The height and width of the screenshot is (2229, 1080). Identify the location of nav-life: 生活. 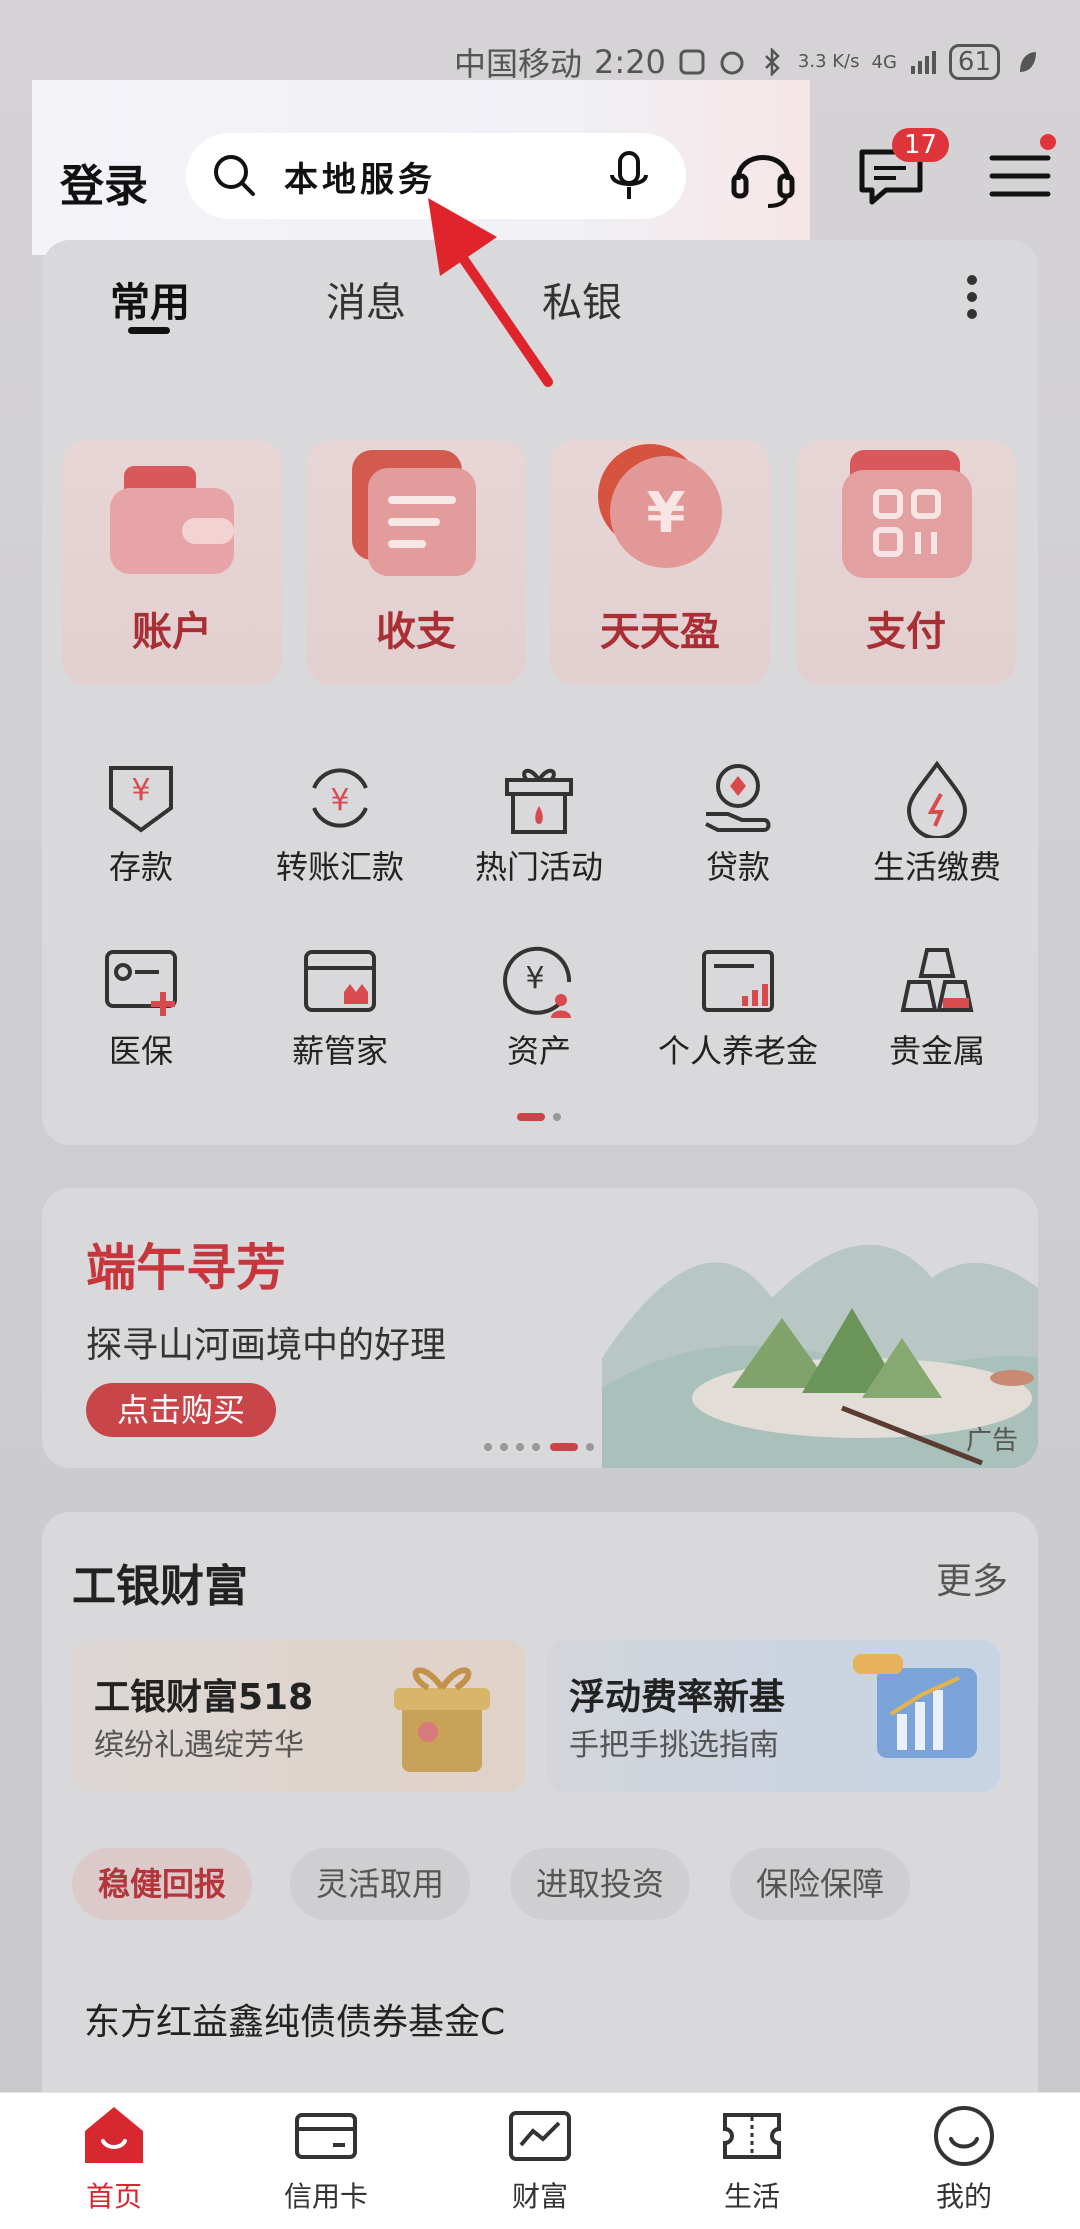
(752, 2159).